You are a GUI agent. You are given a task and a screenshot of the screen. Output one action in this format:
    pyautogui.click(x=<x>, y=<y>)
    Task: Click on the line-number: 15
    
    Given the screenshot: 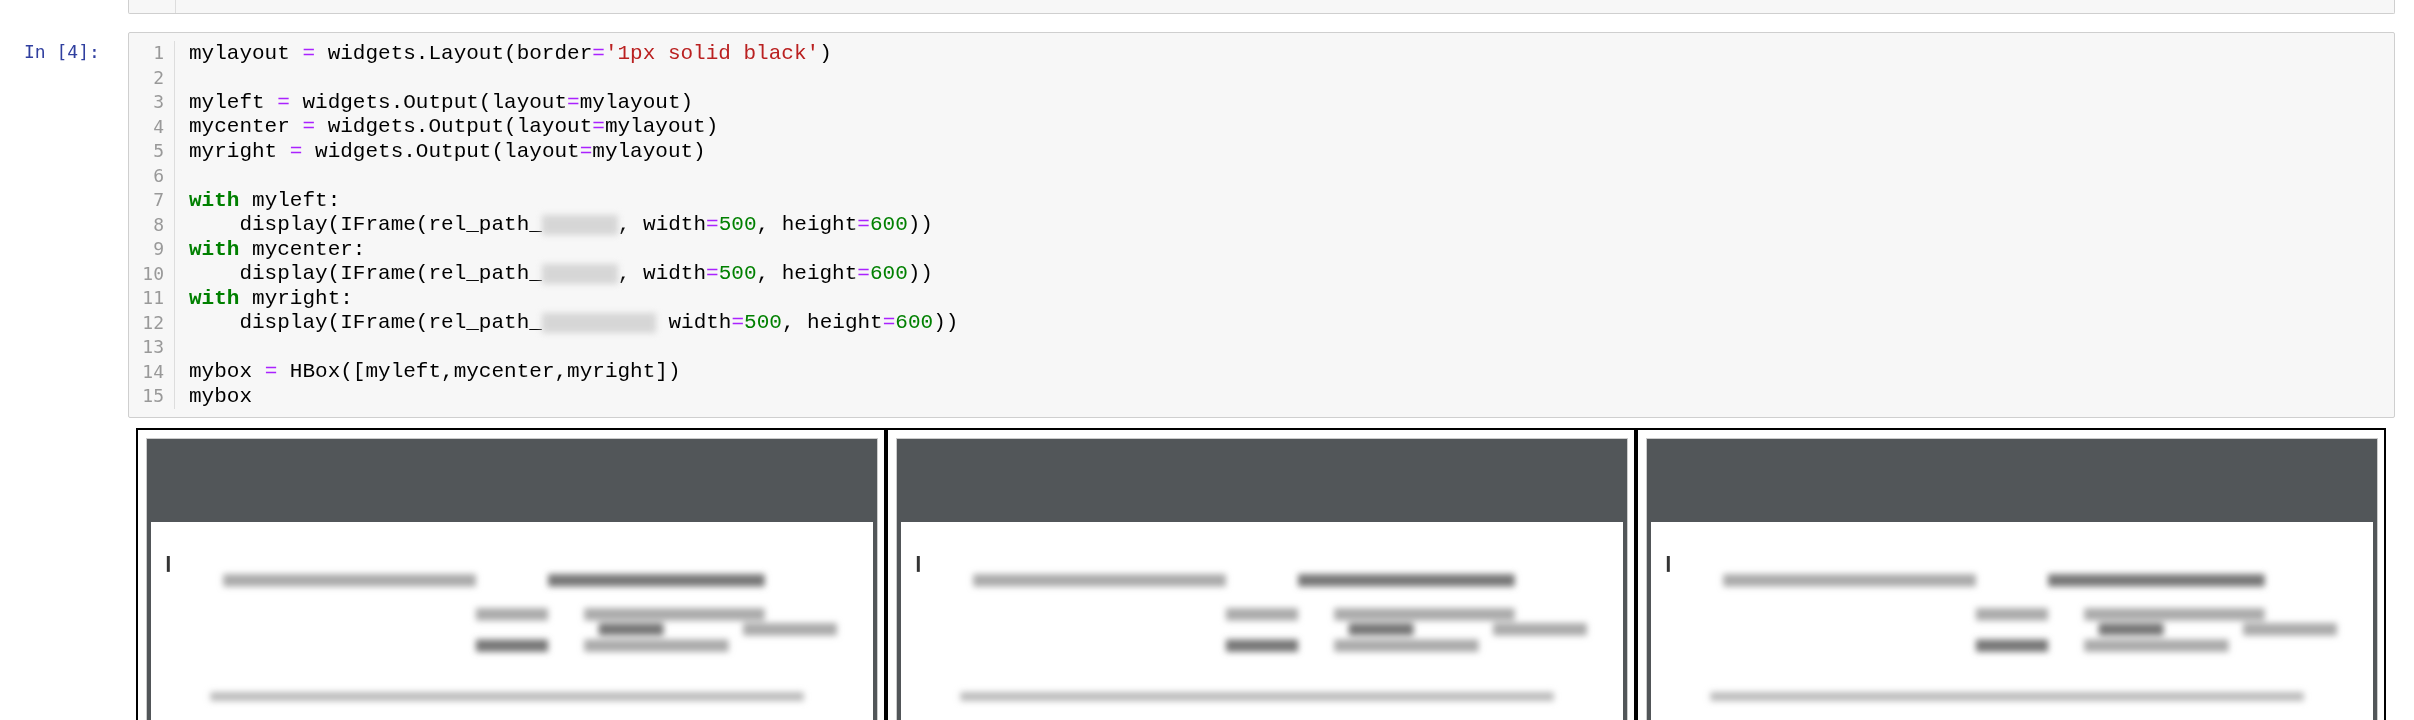 What is the action you would take?
    pyautogui.click(x=153, y=396)
    